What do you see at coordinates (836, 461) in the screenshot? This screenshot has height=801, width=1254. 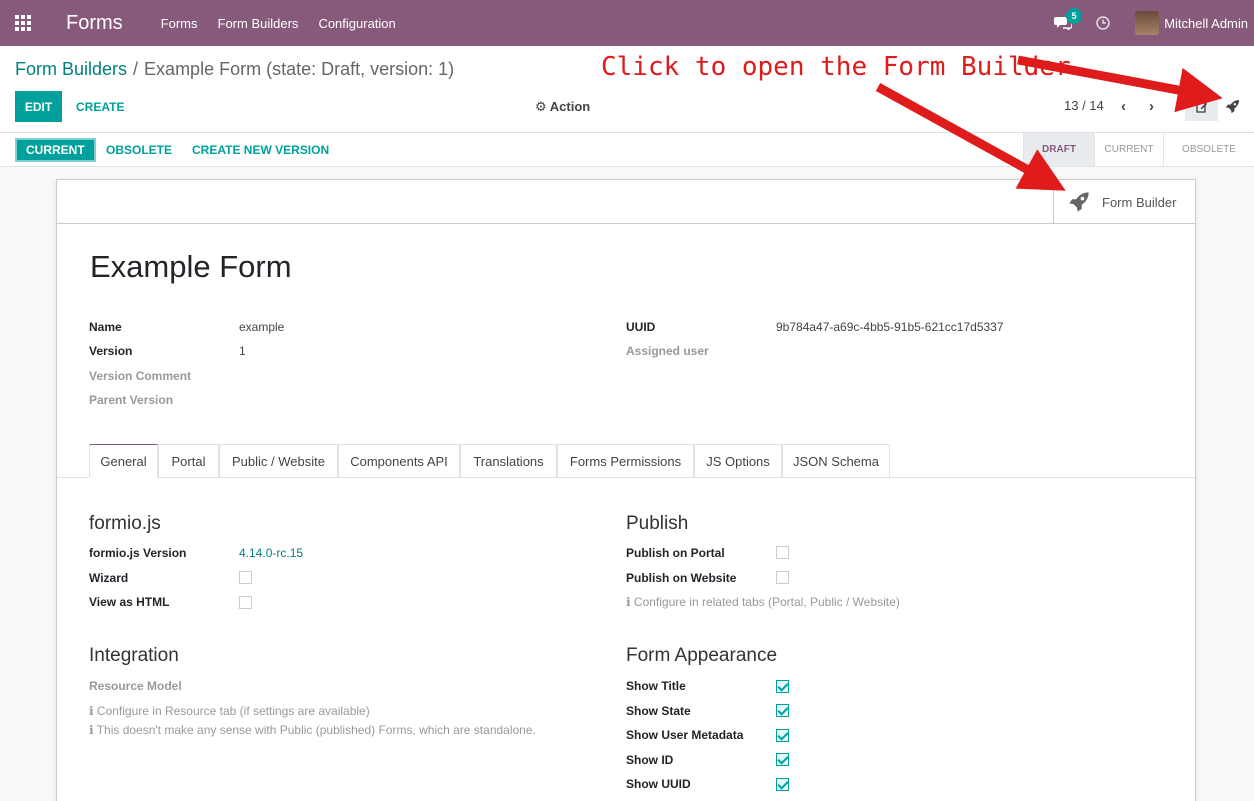 I see `tab-json-schema: JSON Schema` at bounding box center [836, 461].